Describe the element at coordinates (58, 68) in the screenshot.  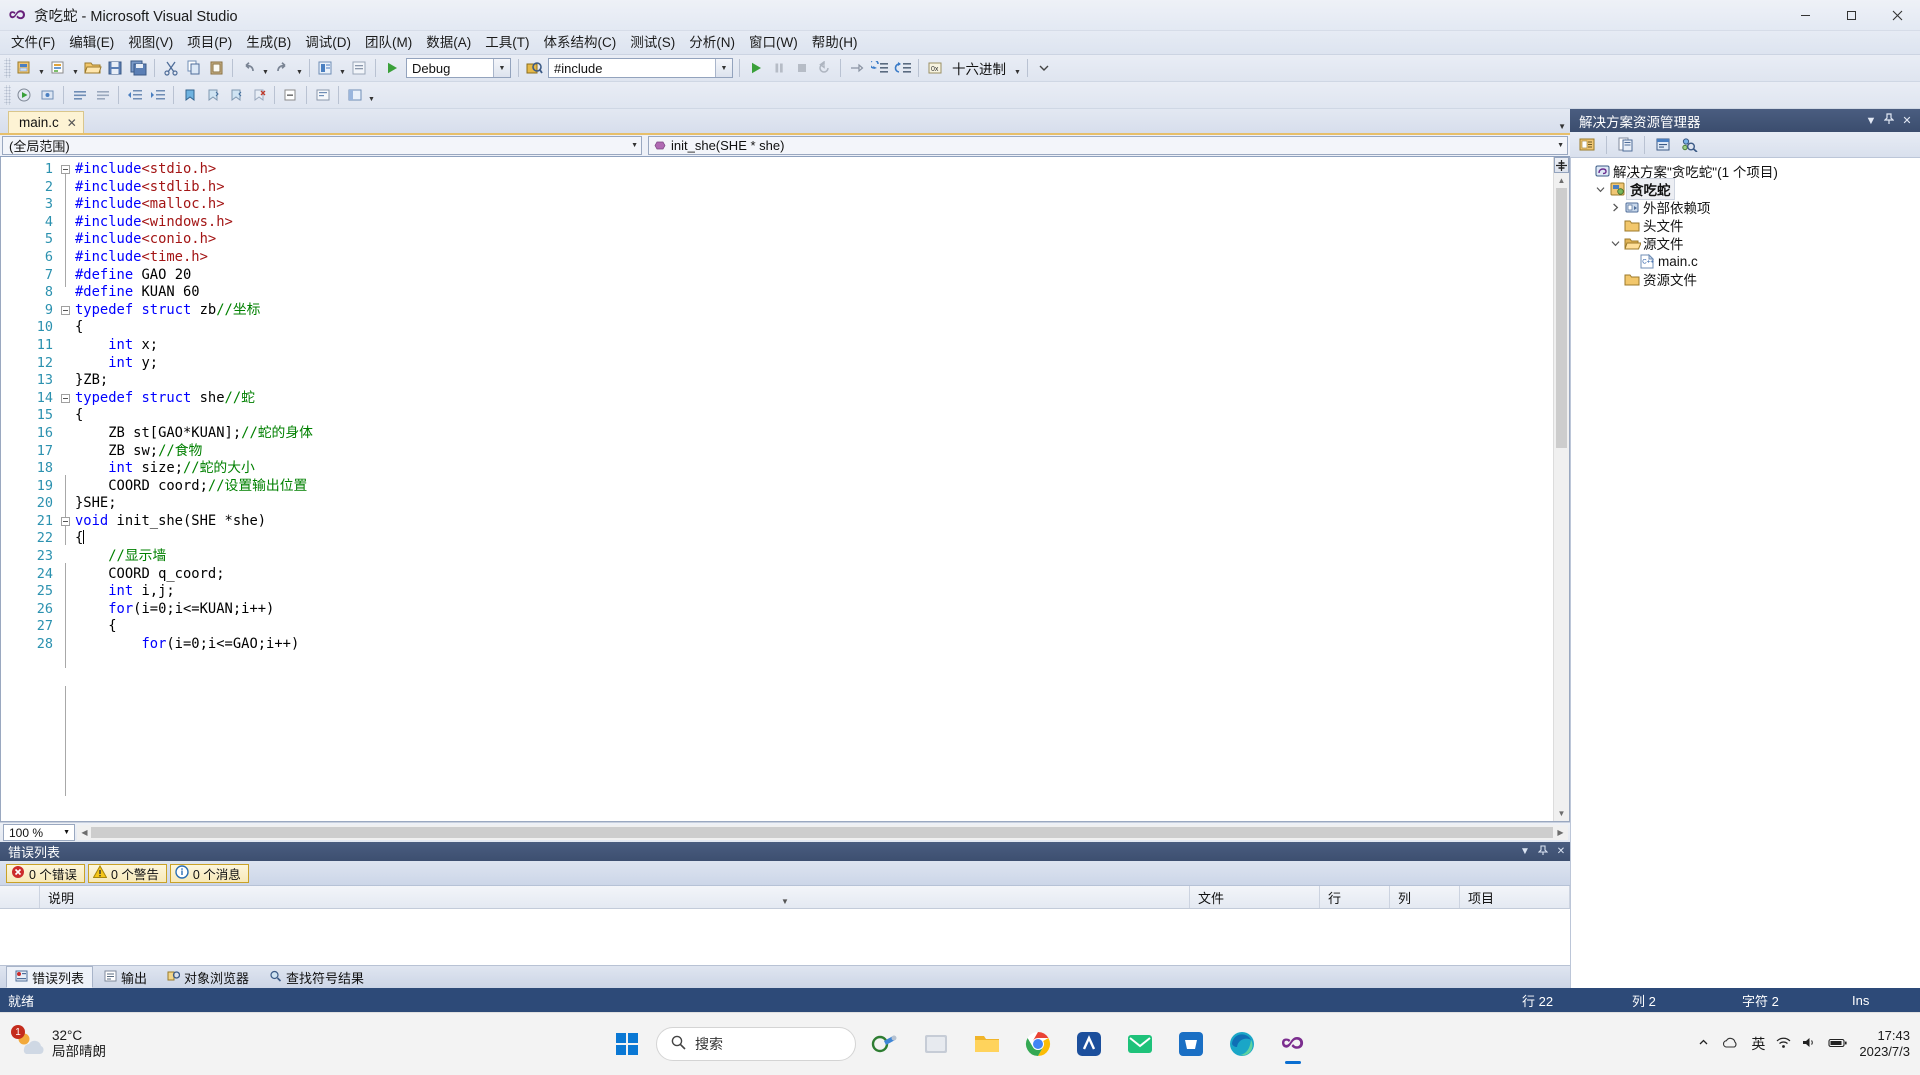
I see `new-item-icon` at that location.